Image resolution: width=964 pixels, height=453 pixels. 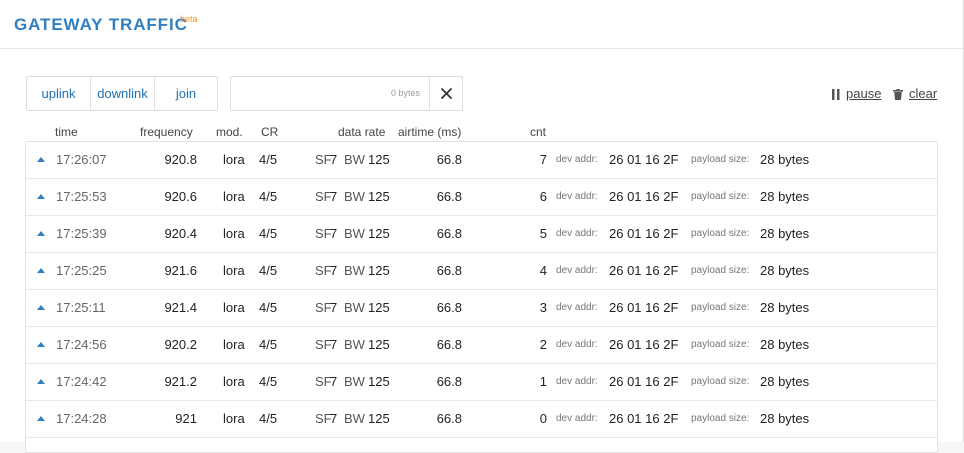 What do you see at coordinates (81, 159) in the screenshot?
I see `time-cell: 17:26:07` at bounding box center [81, 159].